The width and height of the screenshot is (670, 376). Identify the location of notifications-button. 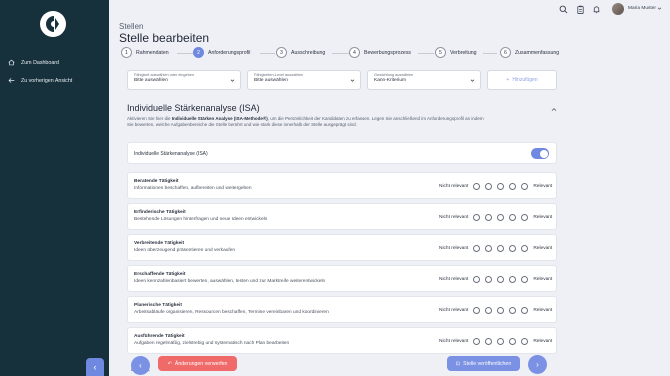
(596, 9).